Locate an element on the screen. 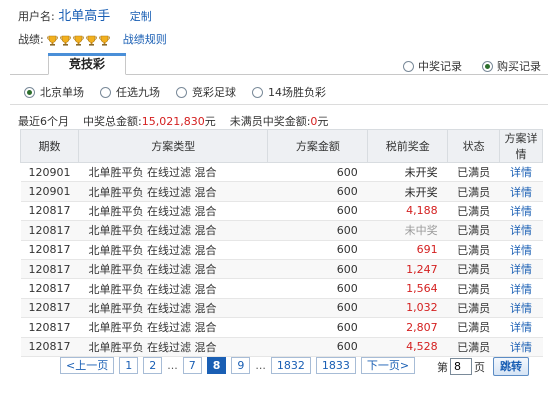  table-row: 120901 北单胜平负 在线过滤 混合 600 未开奖 已满员 详情 is located at coordinates (281, 172).